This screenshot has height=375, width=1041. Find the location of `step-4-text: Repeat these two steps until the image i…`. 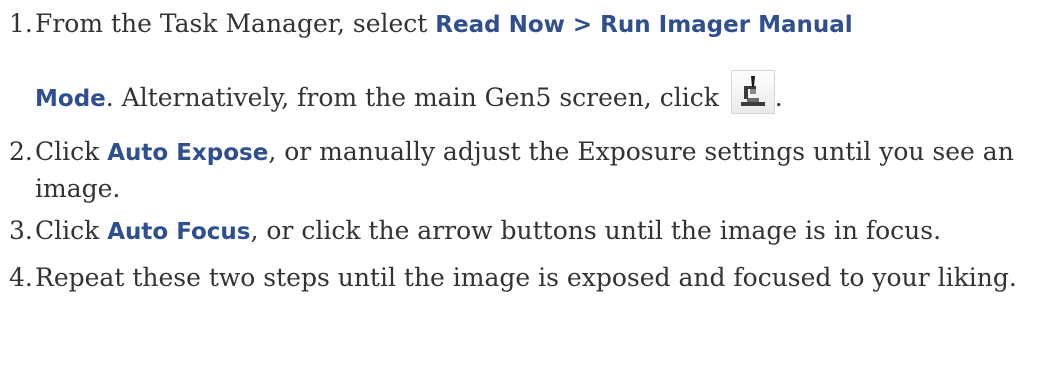

step-4-text: Repeat these two steps until the image i… is located at coordinates (526, 277).